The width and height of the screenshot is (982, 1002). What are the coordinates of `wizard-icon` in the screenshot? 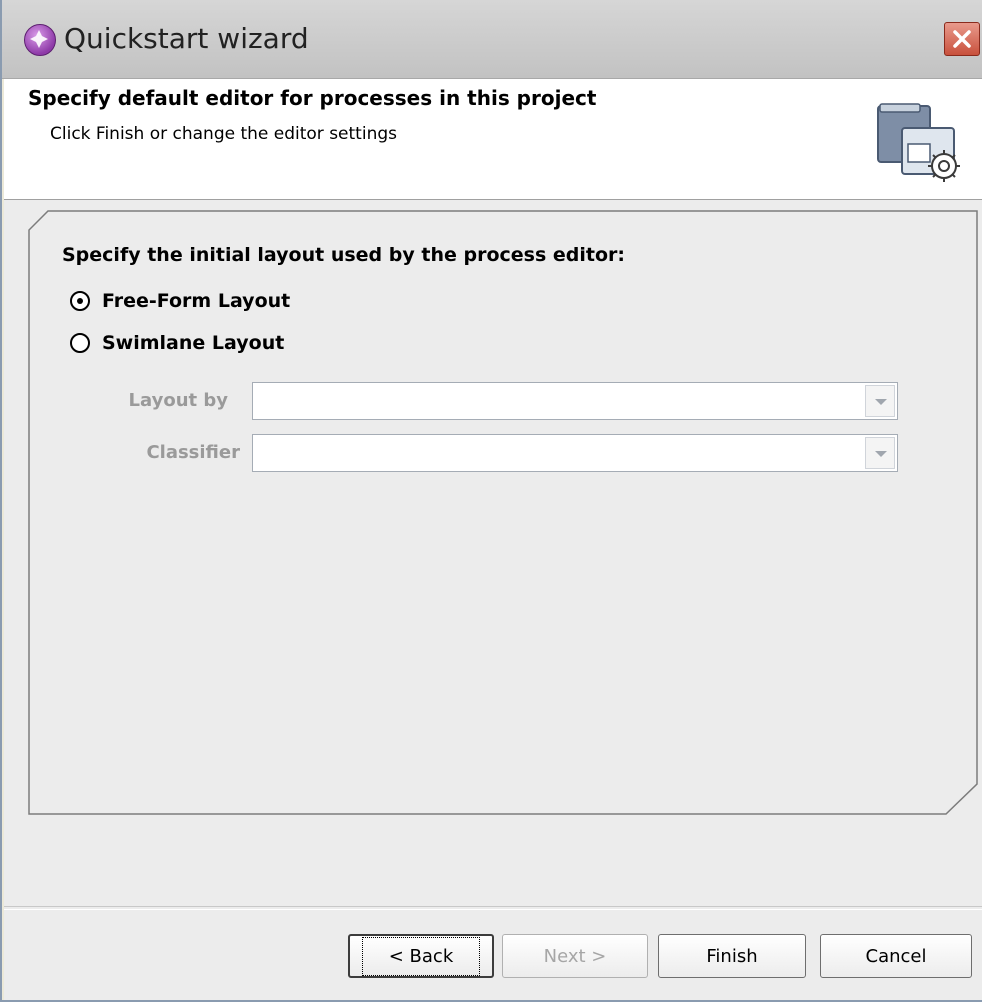 It's located at (40, 40).